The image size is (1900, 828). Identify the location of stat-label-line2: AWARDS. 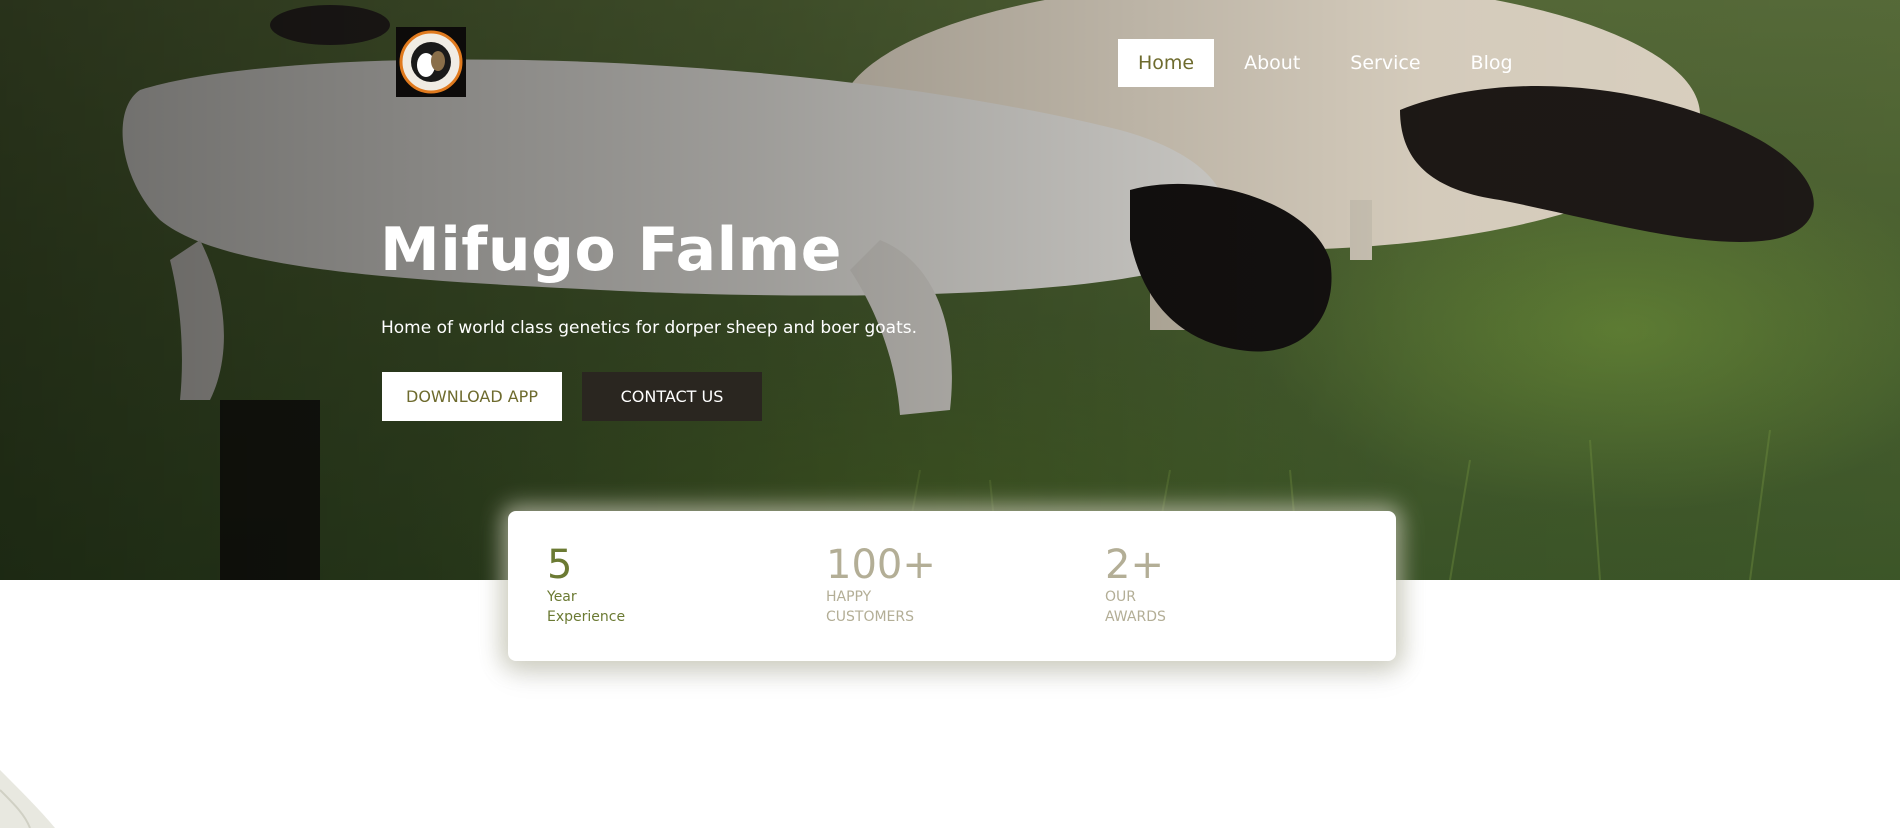
(1135, 617).